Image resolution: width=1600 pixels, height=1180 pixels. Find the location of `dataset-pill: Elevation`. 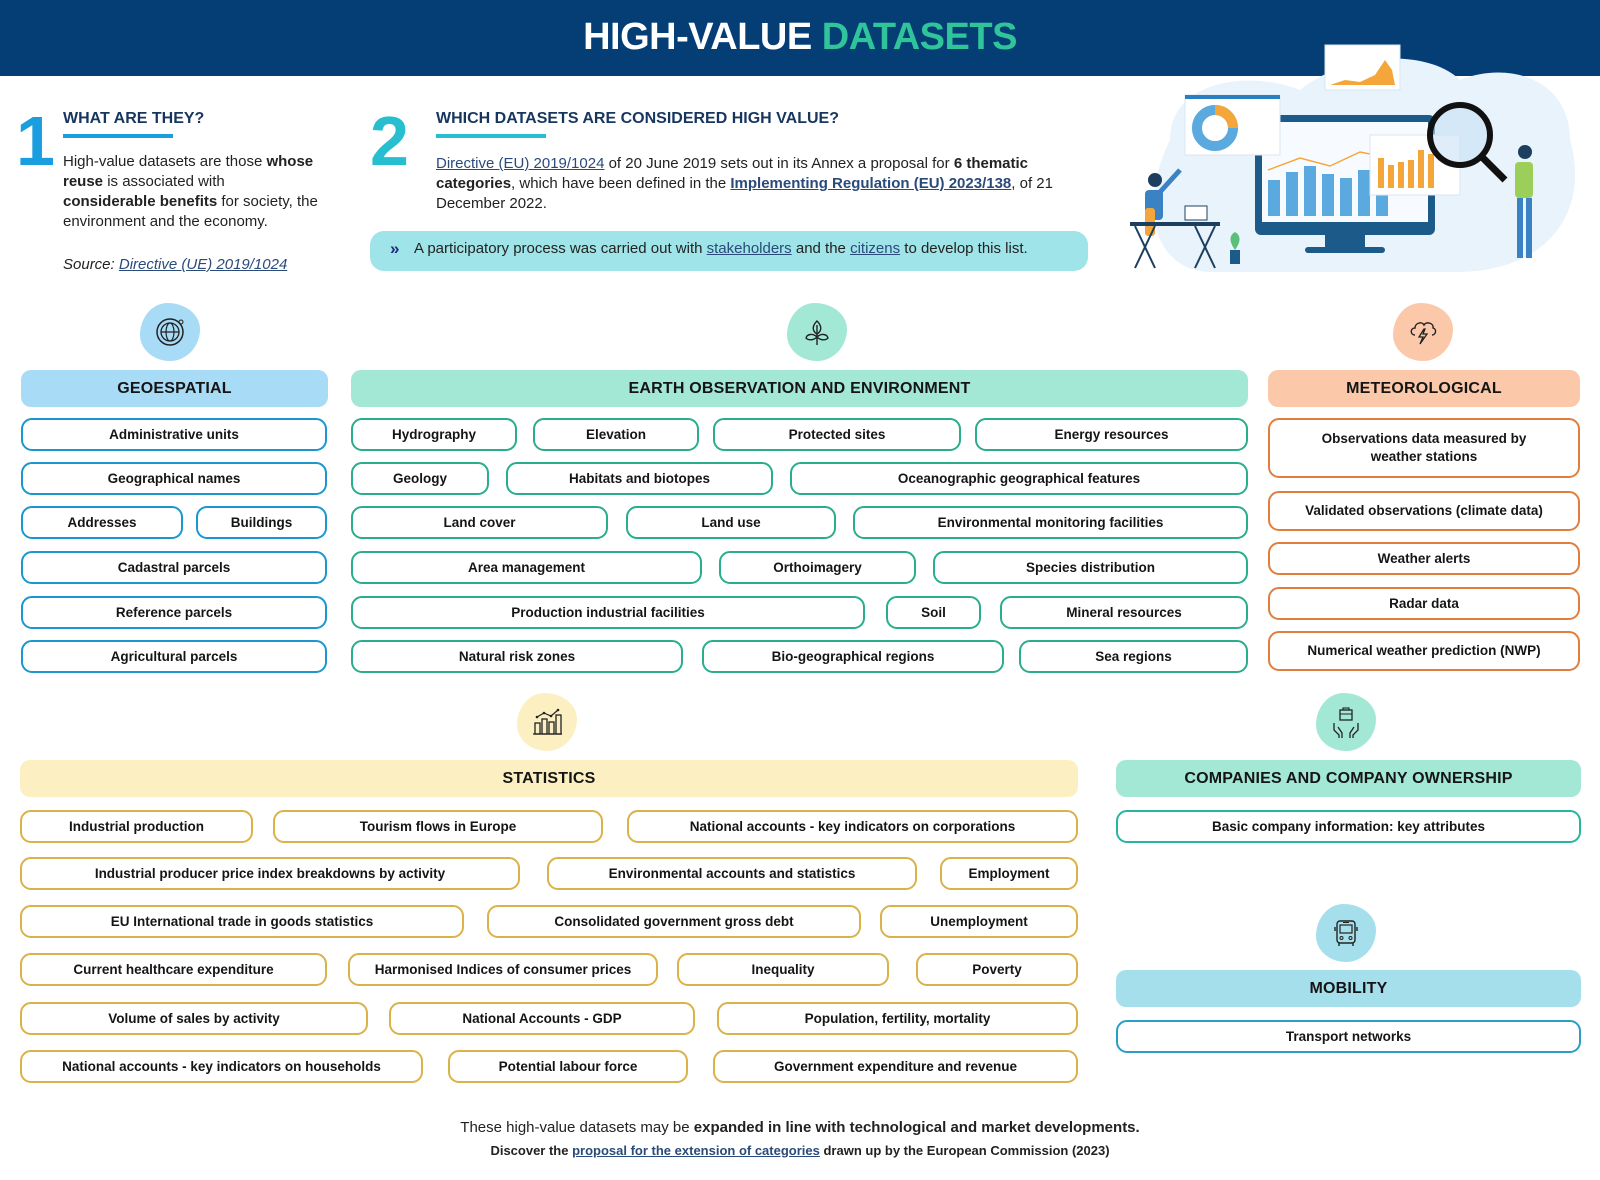

dataset-pill: Elevation is located at coordinates (616, 434).